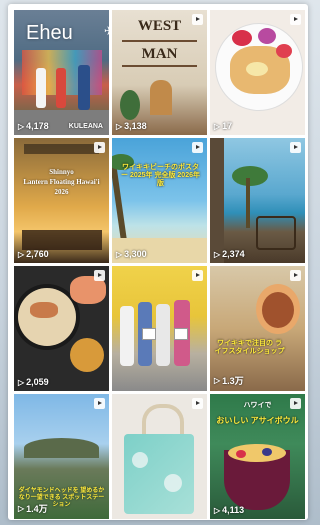 This screenshot has width=320, height=525. What do you see at coordinates (257, 456) in the screenshot?
I see `reel-tile-12: ハワイで おいしい アサイボウル ▷ 4,113` at bounding box center [257, 456].